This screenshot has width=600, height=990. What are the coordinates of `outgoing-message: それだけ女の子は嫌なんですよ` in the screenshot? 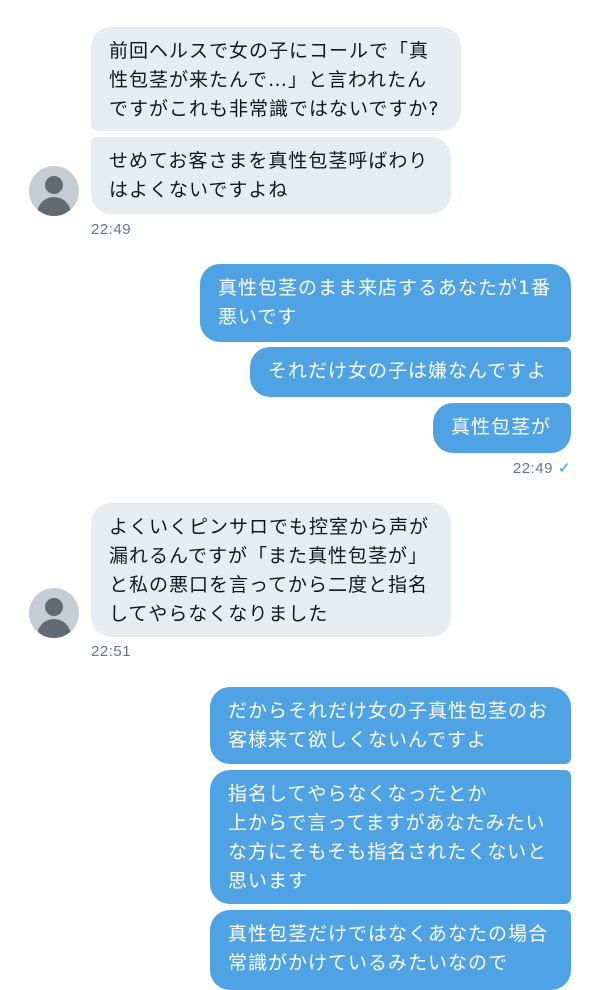 It's located at (410, 372).